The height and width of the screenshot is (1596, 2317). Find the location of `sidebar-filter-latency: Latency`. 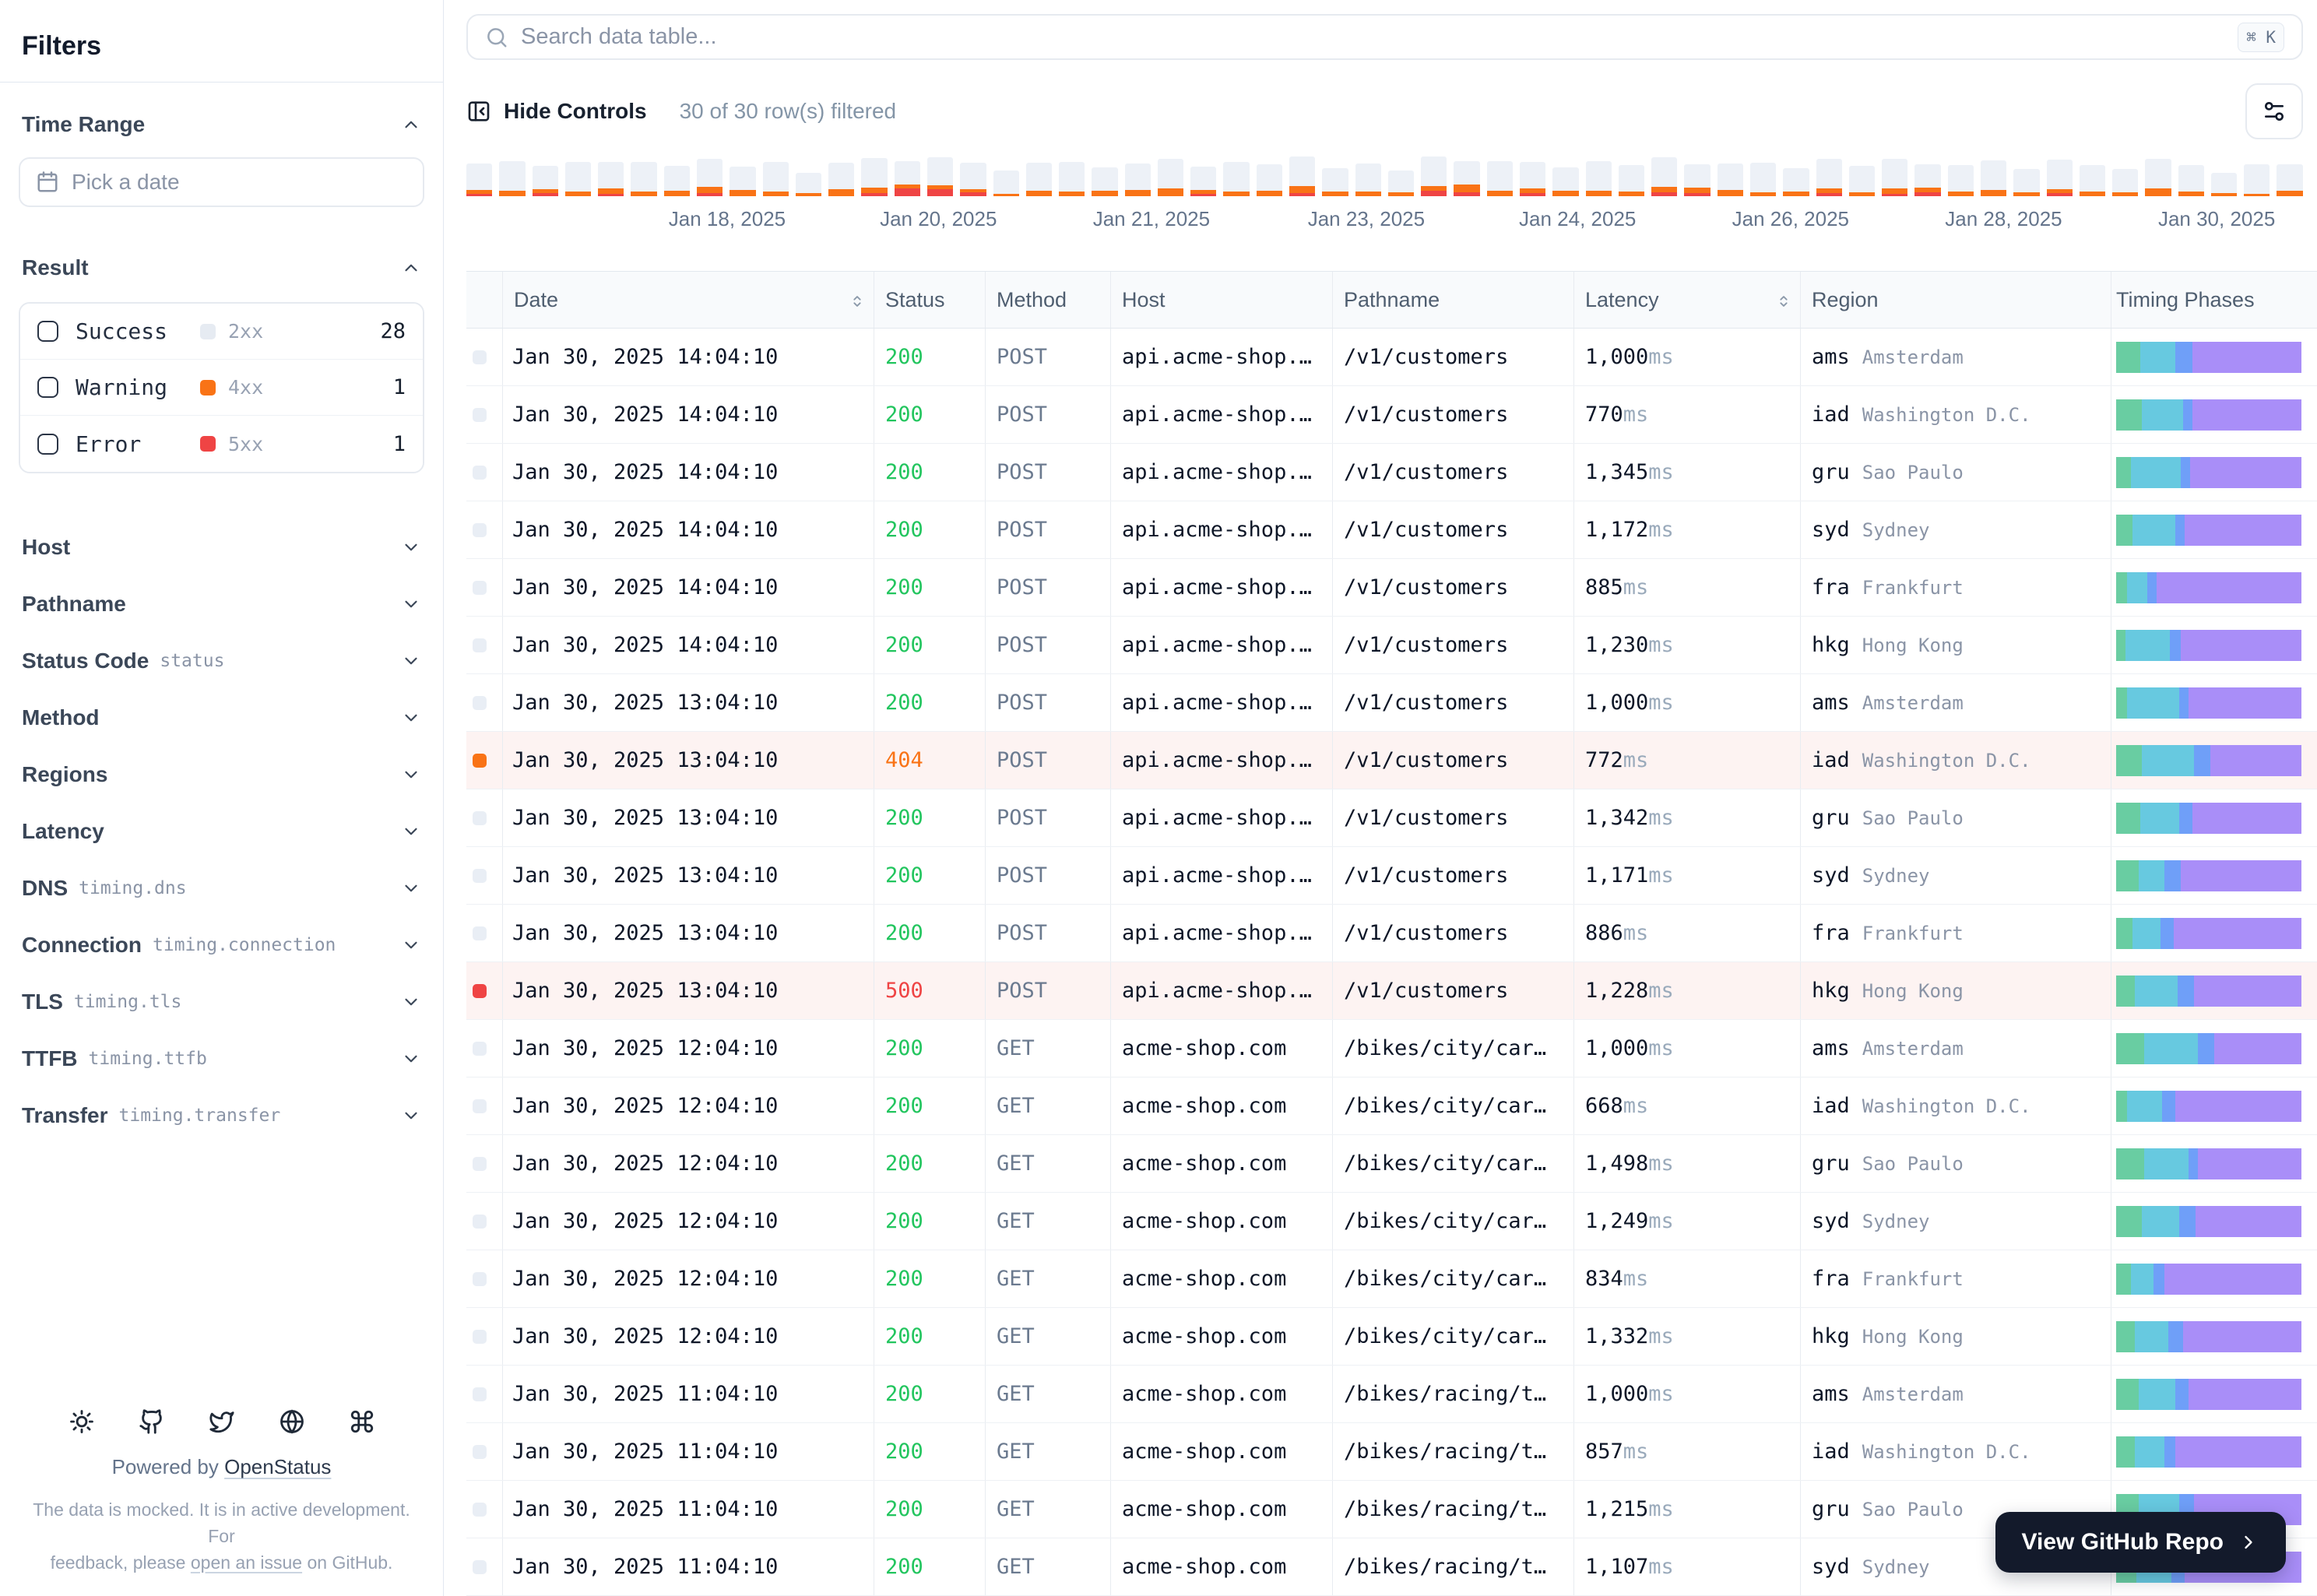

sidebar-filter-latency: Latency is located at coordinates (221, 831).